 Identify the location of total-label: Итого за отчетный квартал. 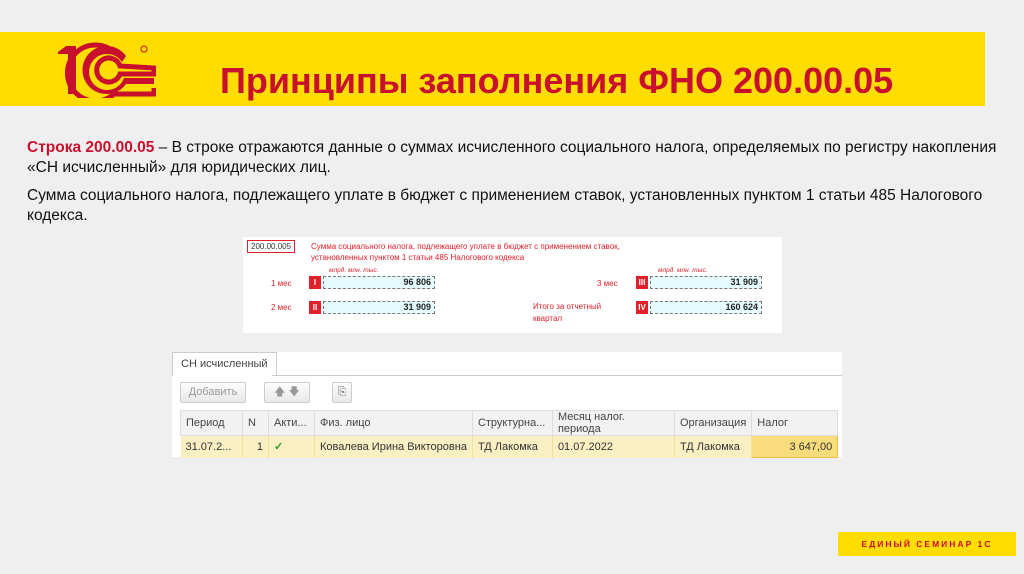
(567, 312).